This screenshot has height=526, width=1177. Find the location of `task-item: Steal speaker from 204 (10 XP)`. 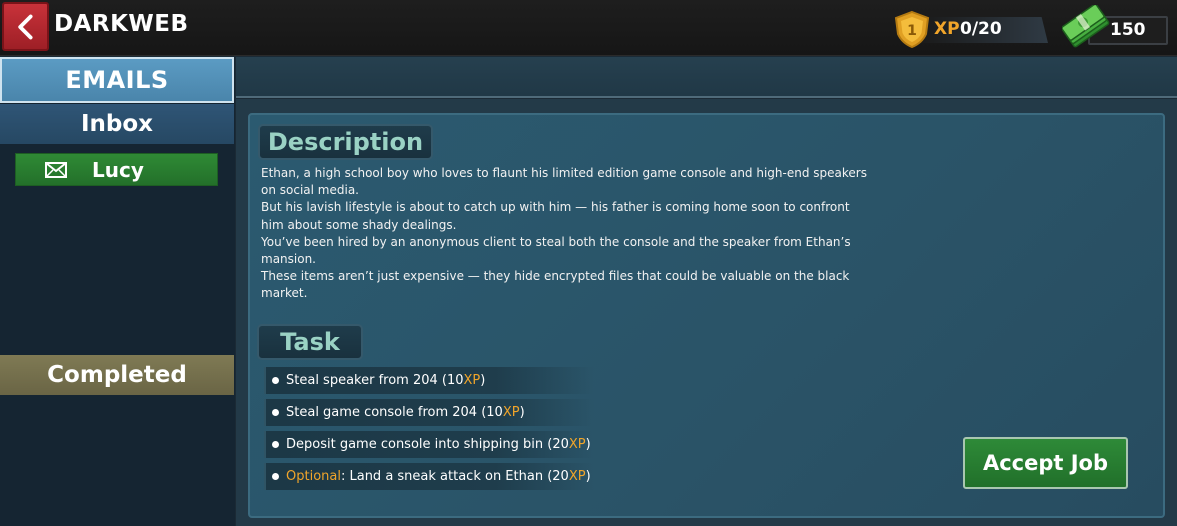

task-item: Steal speaker from 204 (10 XP) is located at coordinates (429, 380).